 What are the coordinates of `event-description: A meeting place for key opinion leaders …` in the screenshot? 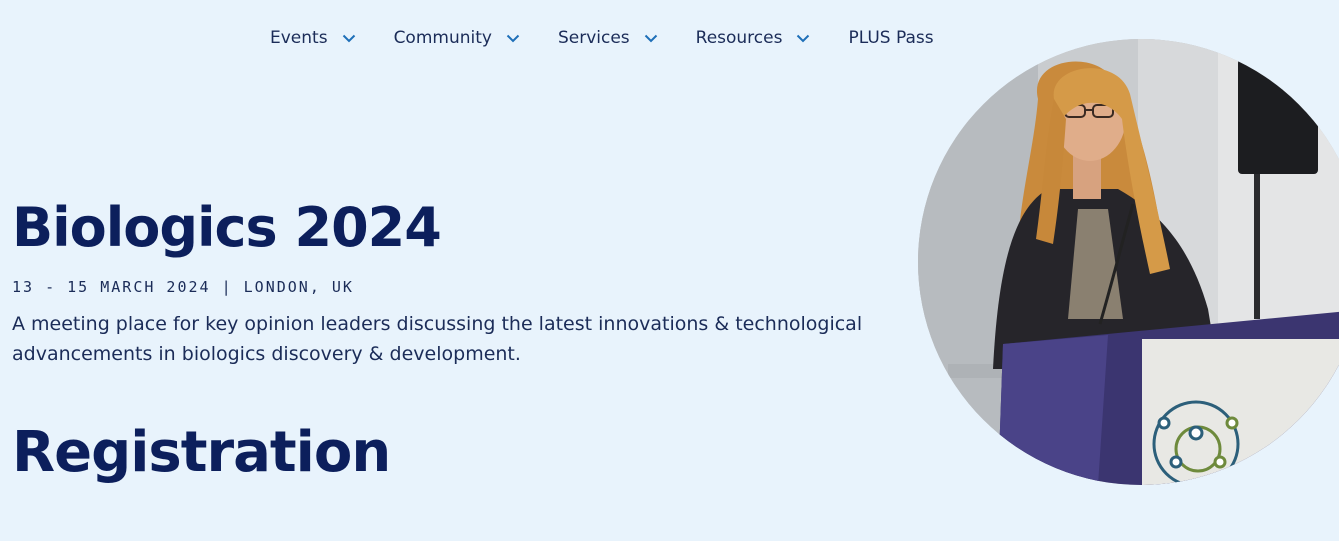 It's located at (437, 339).